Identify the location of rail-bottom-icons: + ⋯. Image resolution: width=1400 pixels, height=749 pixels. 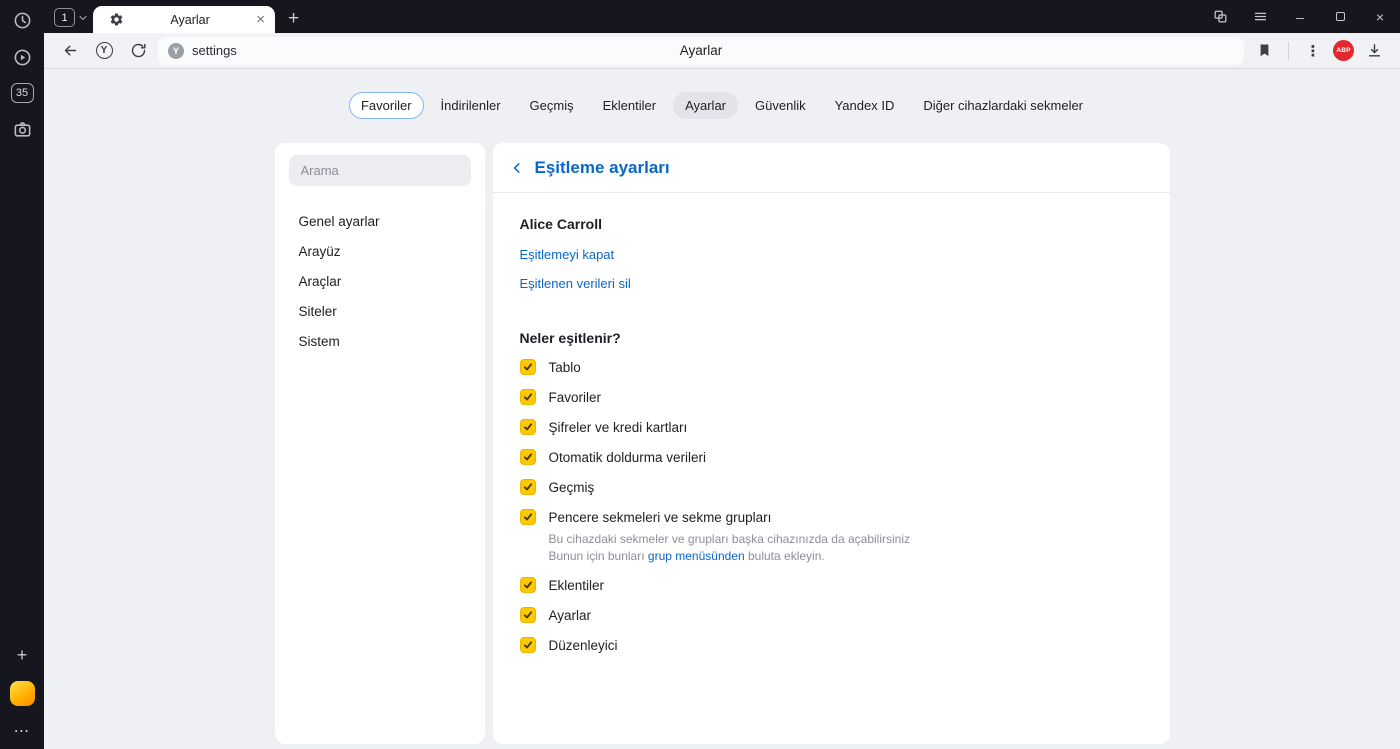
(22, 693).